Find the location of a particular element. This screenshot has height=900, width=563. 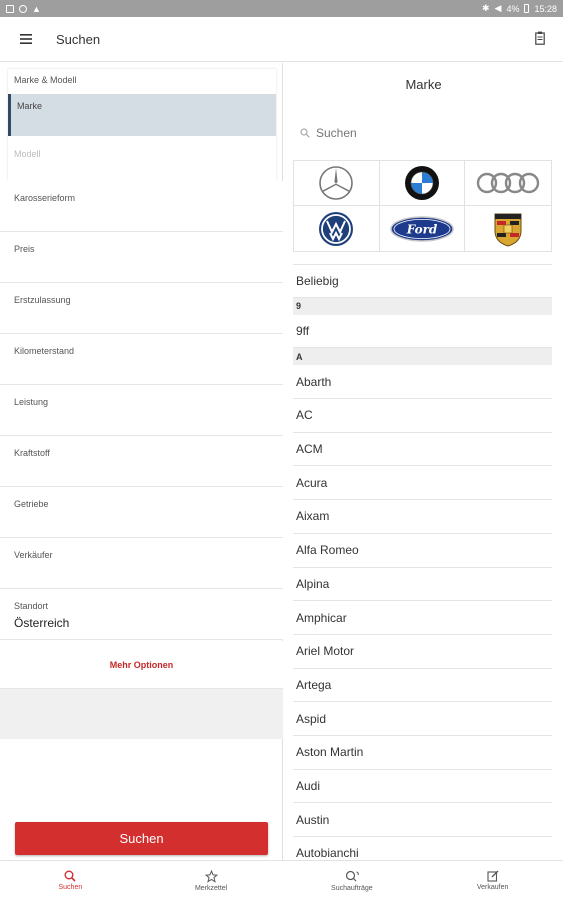

filter-seller: Verkäufer is located at coordinates (141, 563).